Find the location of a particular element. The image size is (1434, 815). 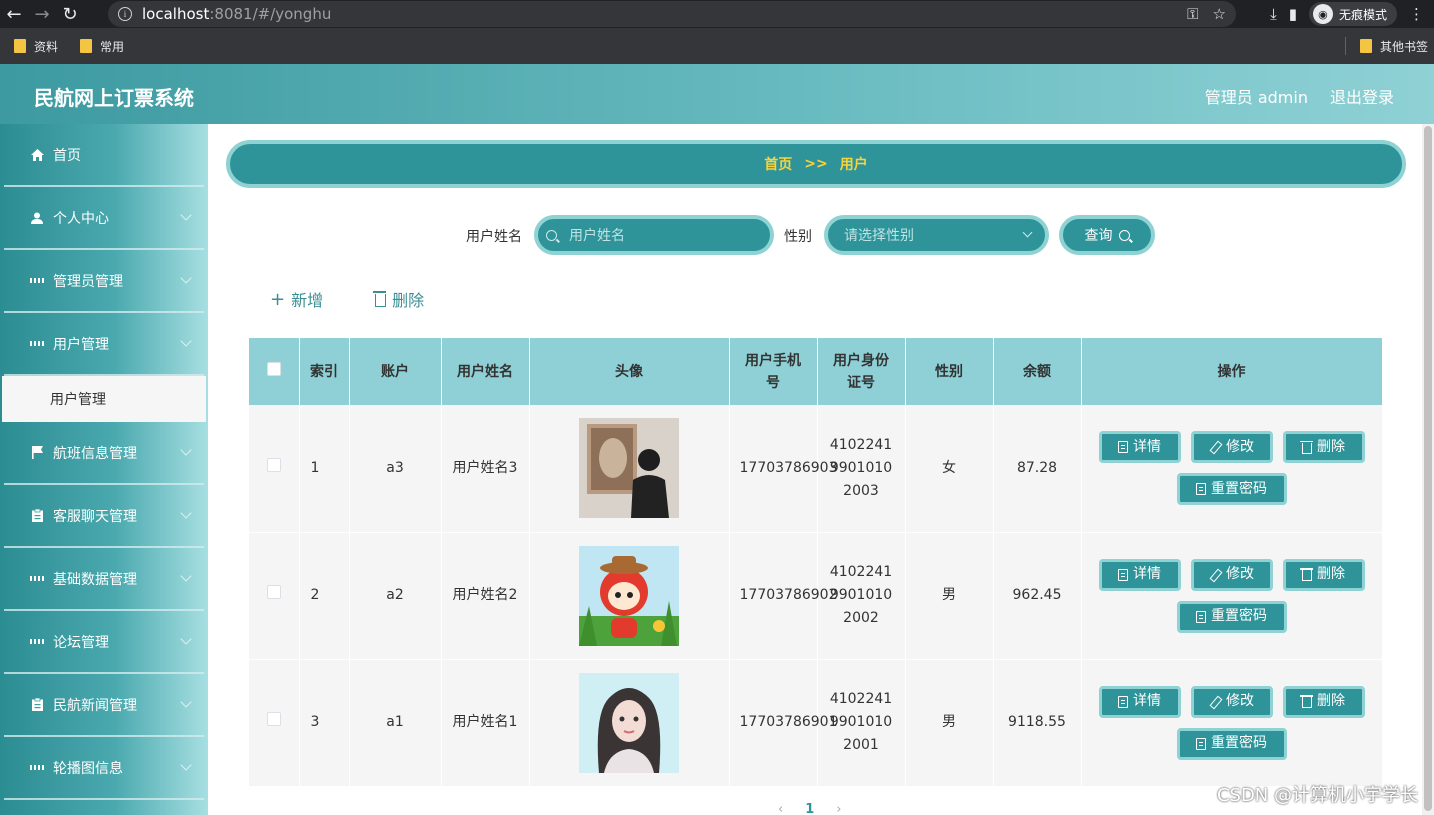

id-card-cell: 410224199010102003 is located at coordinates (861, 469).